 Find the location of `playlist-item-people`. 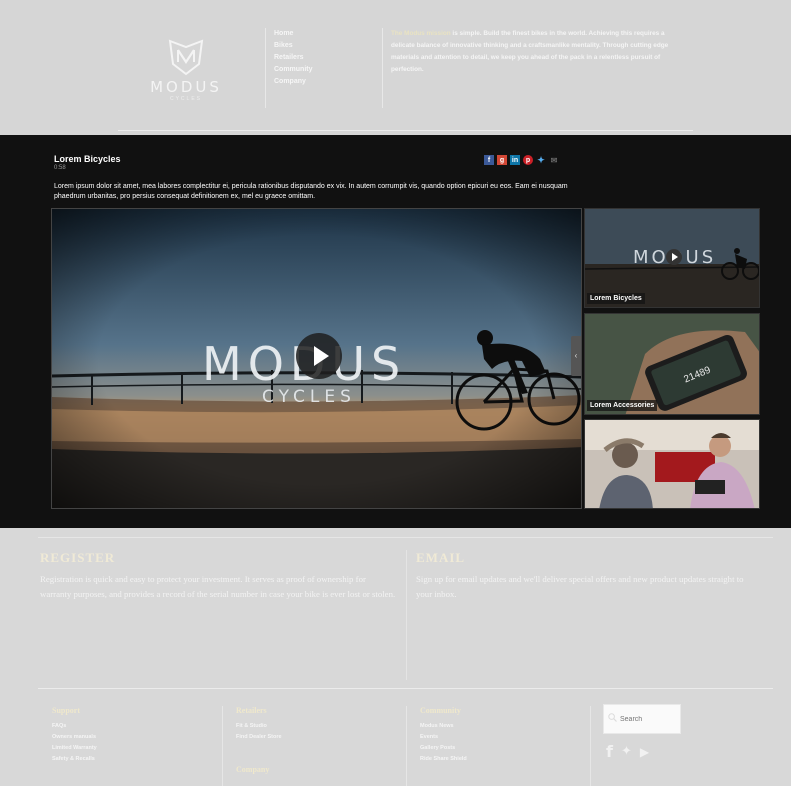

playlist-item-people is located at coordinates (672, 464).